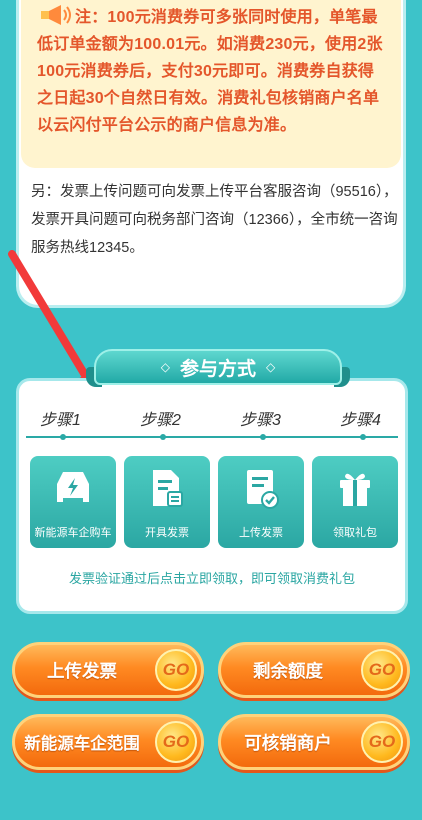  I want to click on tile-claim-gift: 领取礼包, so click(355, 502).